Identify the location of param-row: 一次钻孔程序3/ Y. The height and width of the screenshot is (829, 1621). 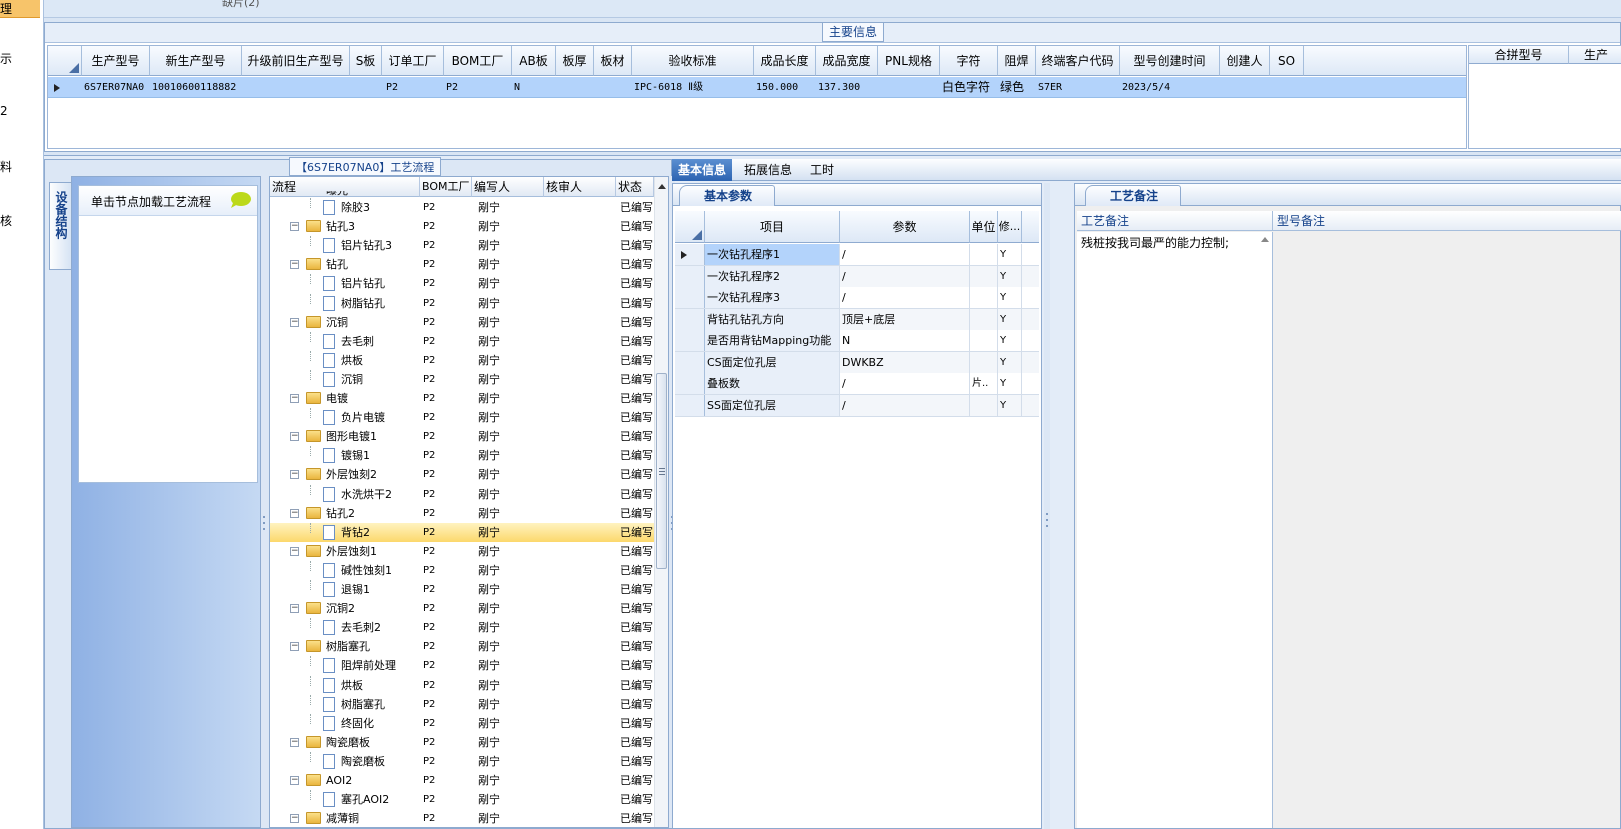
(857, 298).